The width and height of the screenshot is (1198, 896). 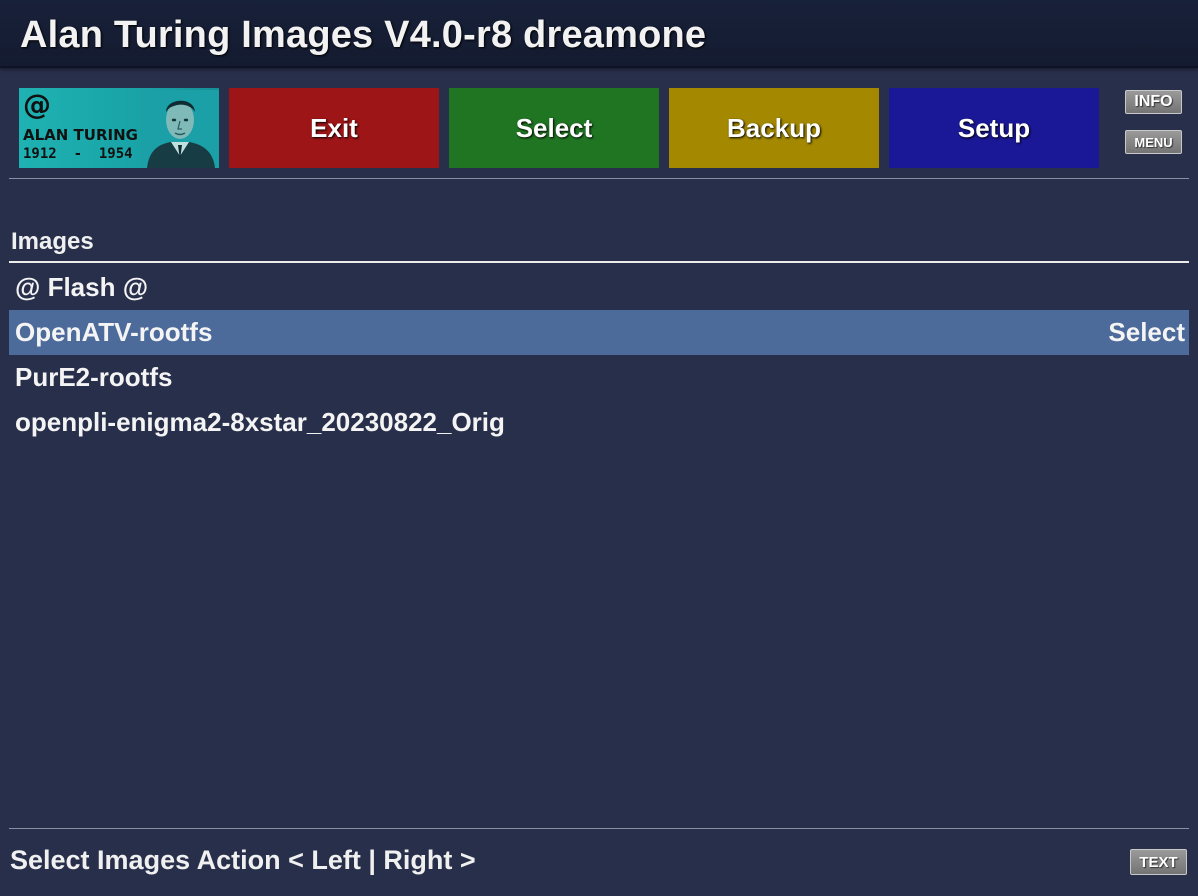 I want to click on logo-years: 1912 - 1954, so click(x=78, y=154).